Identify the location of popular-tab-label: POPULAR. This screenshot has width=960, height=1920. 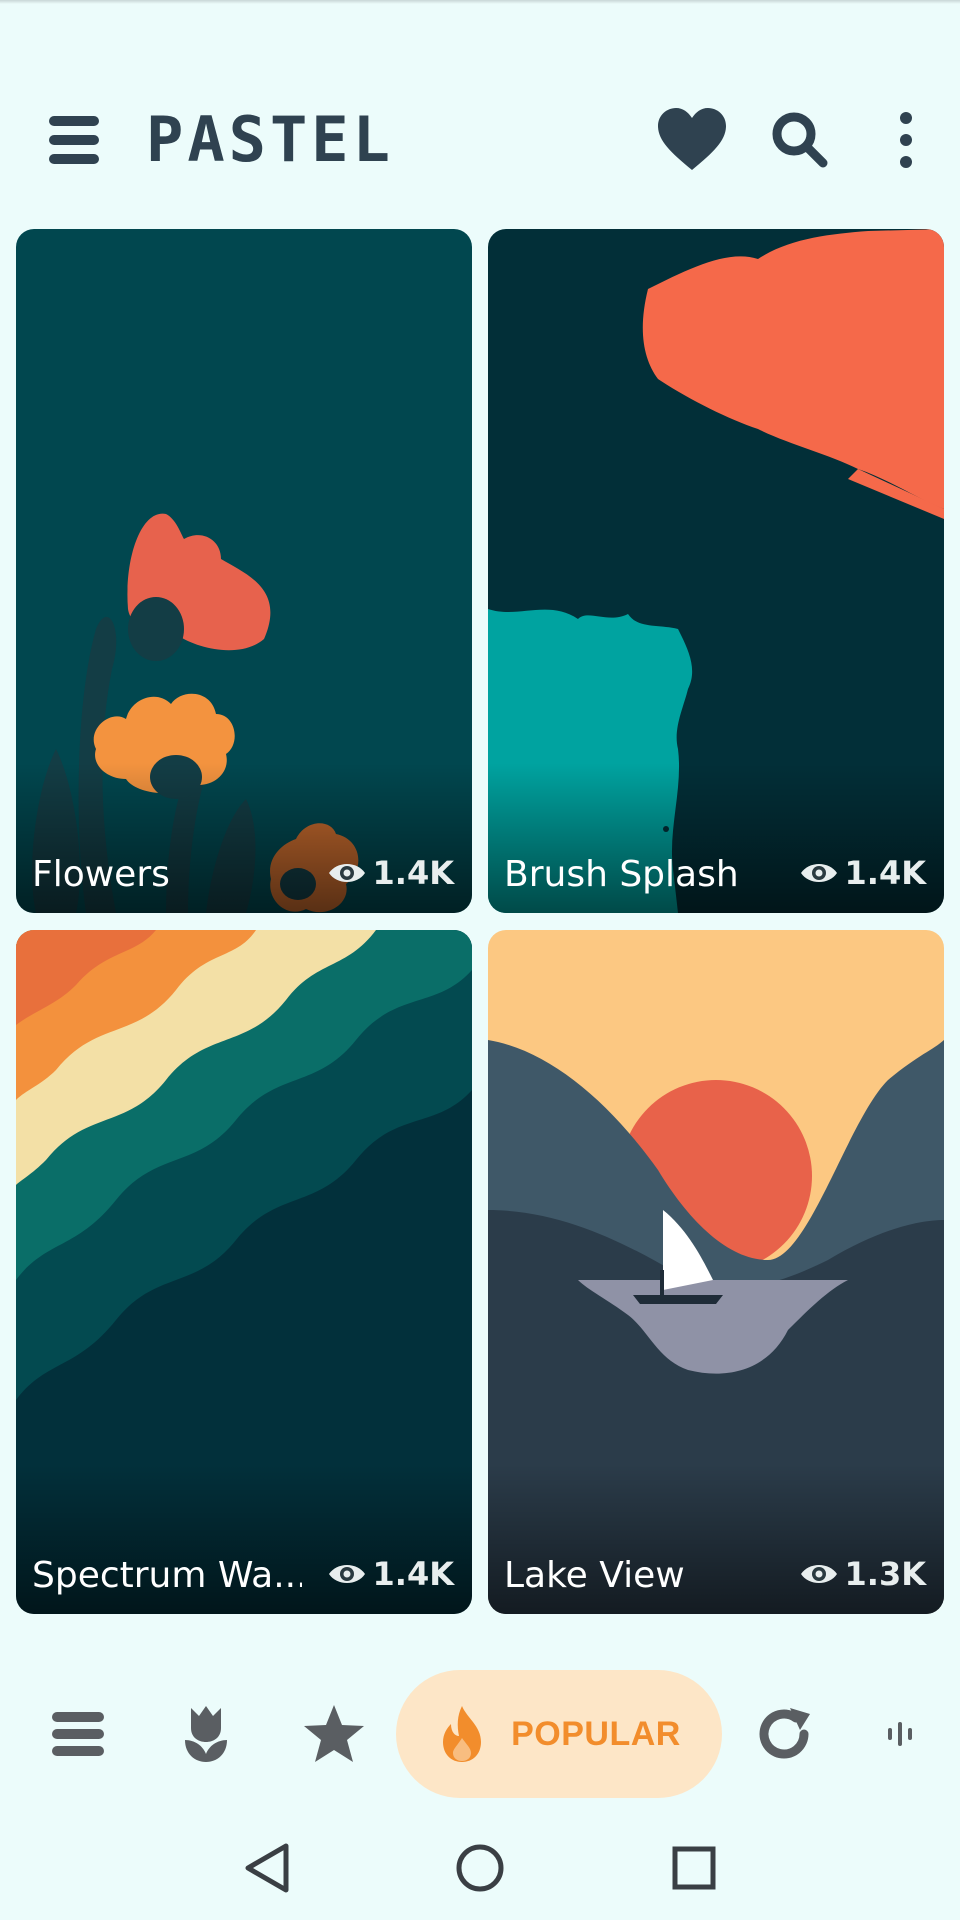
(596, 1733).